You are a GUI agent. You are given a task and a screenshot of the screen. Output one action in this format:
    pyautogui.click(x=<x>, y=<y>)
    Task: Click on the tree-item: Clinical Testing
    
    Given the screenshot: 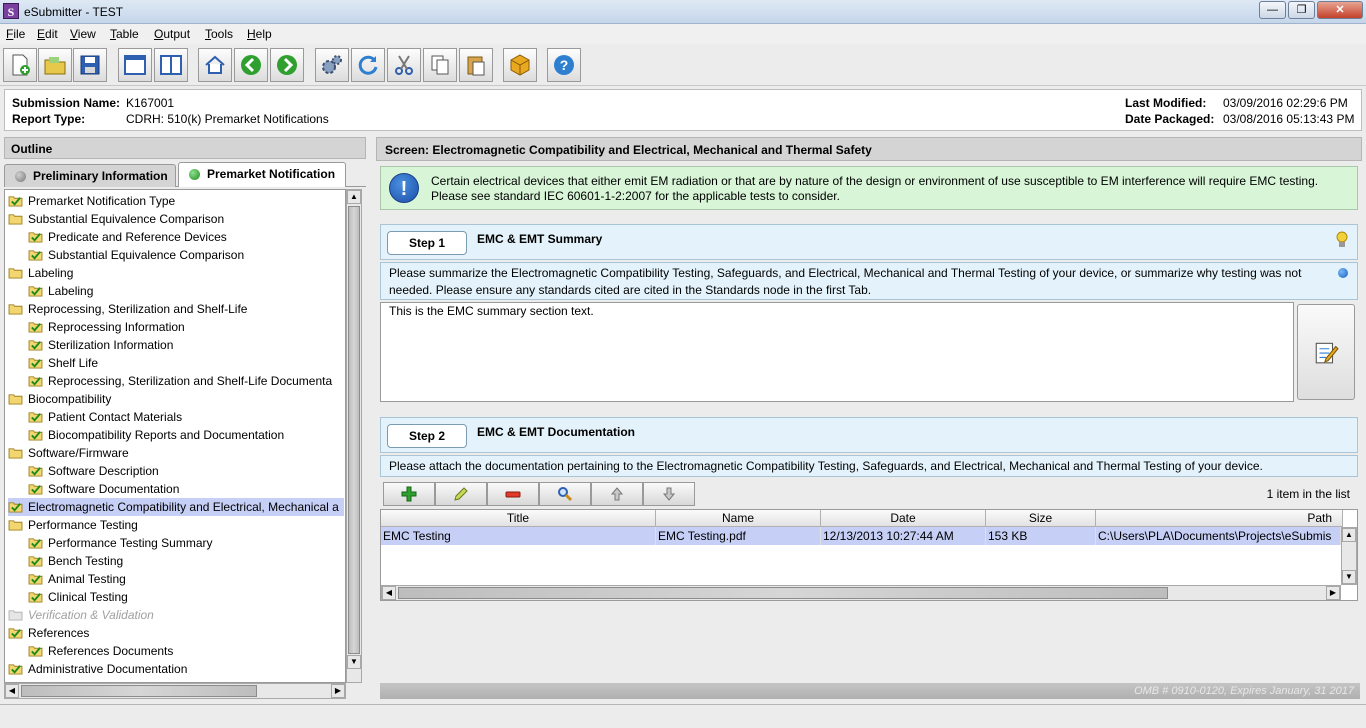 What is the action you would take?
    pyautogui.click(x=186, y=597)
    